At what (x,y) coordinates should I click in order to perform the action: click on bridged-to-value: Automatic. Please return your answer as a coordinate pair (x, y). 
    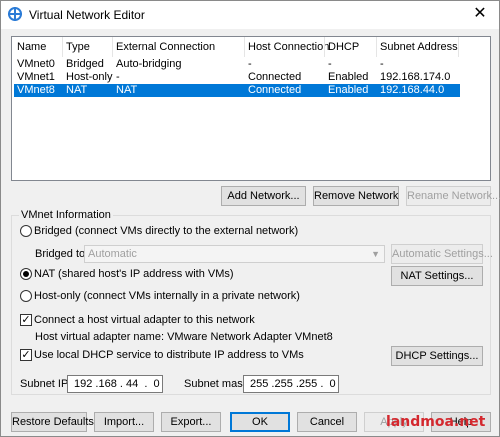
    Looking at the image, I should click on (112, 254).